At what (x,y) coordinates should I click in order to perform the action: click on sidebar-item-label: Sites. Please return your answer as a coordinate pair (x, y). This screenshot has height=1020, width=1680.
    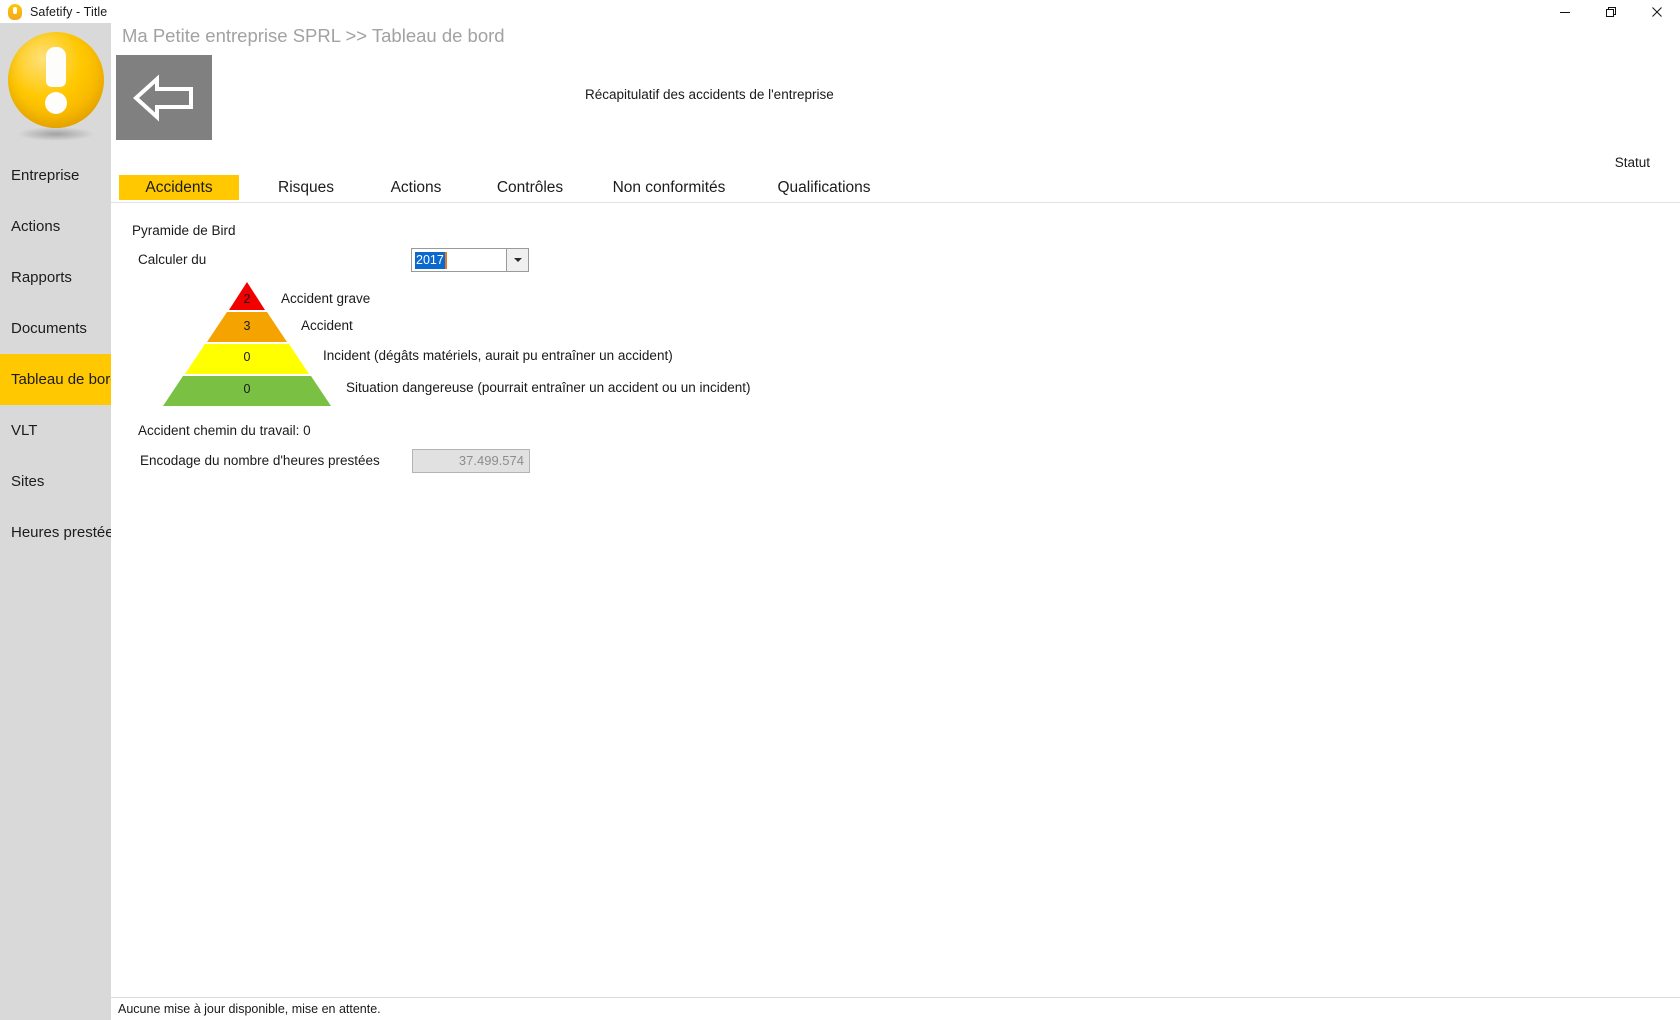
    Looking at the image, I should click on (28, 481).